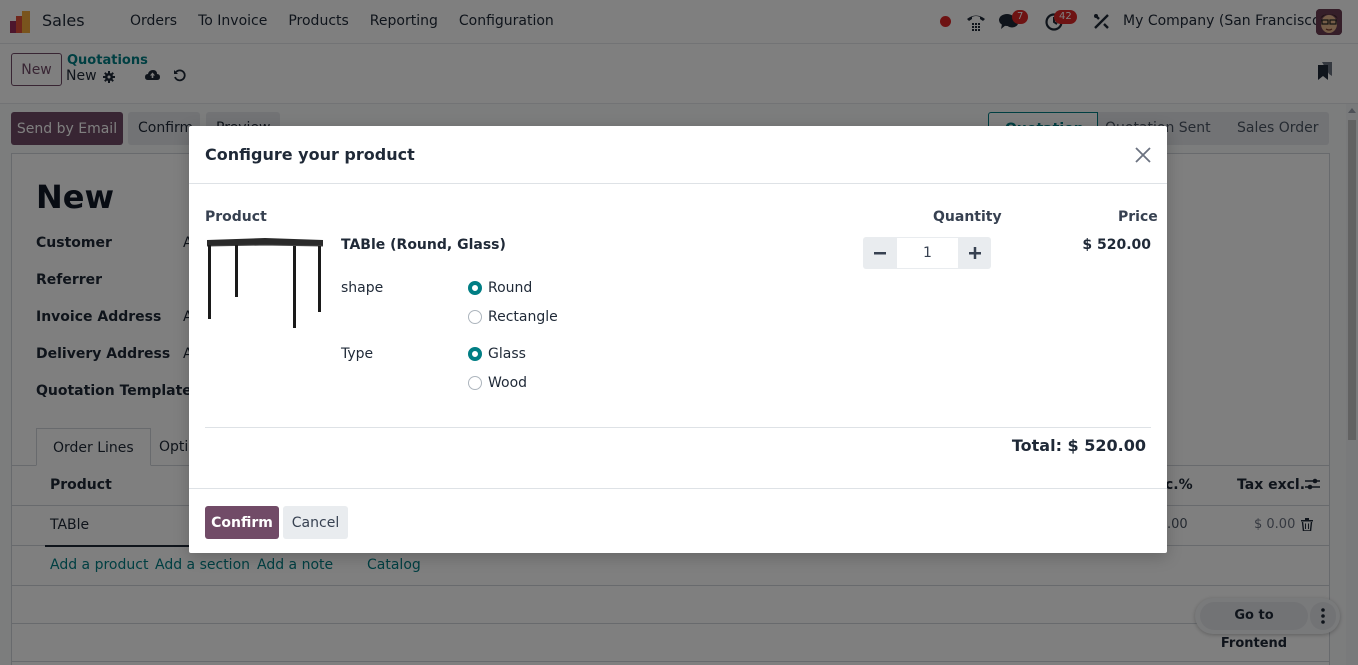 The height and width of the screenshot is (665, 1358). Describe the element at coordinates (242, 522) in the screenshot. I see `dialog-confirm-button: Confirm` at that location.